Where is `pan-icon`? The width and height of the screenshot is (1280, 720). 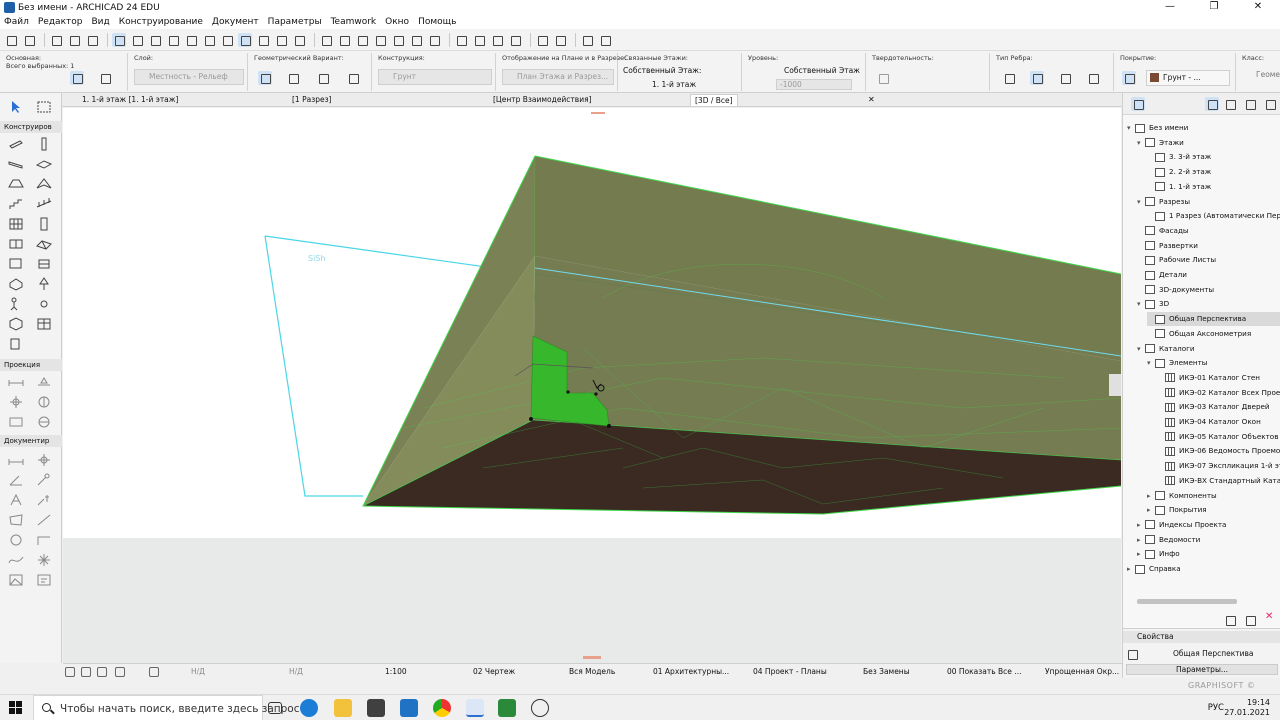
pan-icon is located at coordinates (120, 672).